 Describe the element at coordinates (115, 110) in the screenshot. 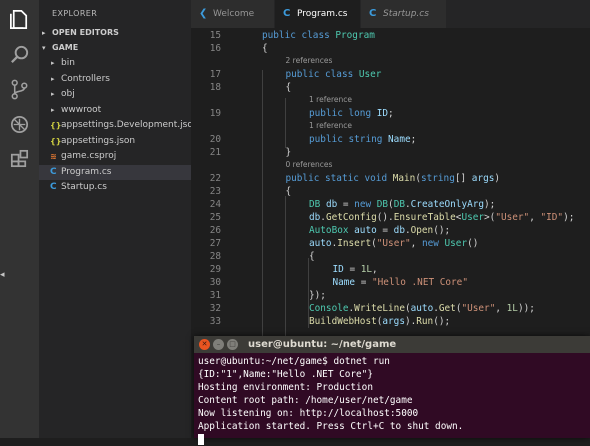

I see `tree-item: ▸ wwwroot` at that location.